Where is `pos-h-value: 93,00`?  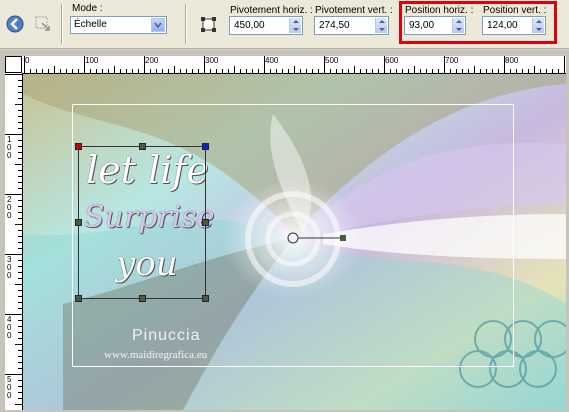
pos-h-value: 93,00 is located at coordinates (422, 25).